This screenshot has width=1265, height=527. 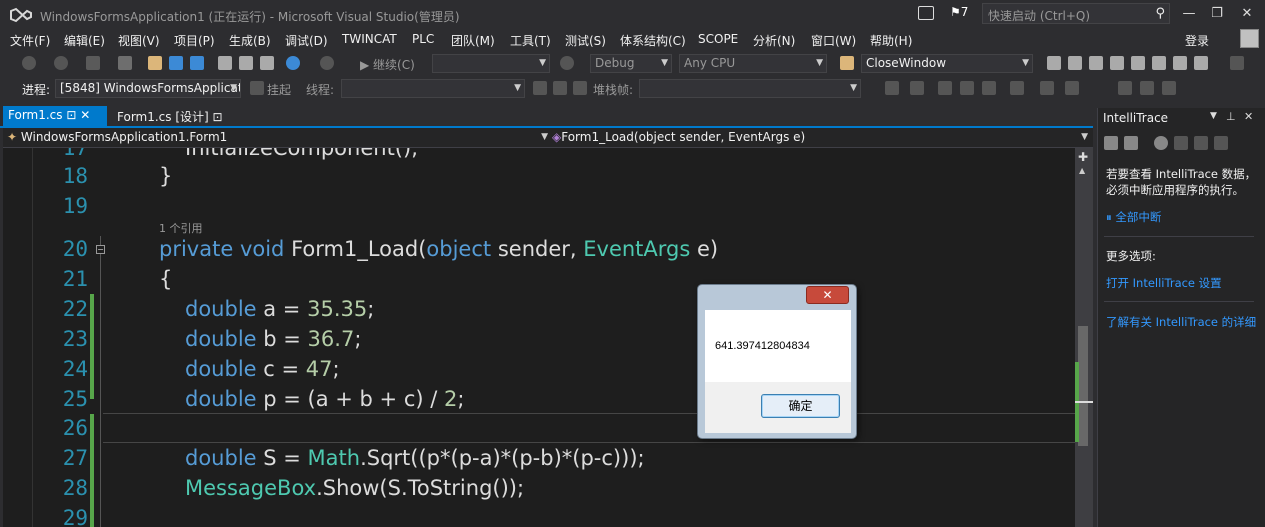 I want to click on toolbar2-tool-9-icon, so click(x=1125, y=88).